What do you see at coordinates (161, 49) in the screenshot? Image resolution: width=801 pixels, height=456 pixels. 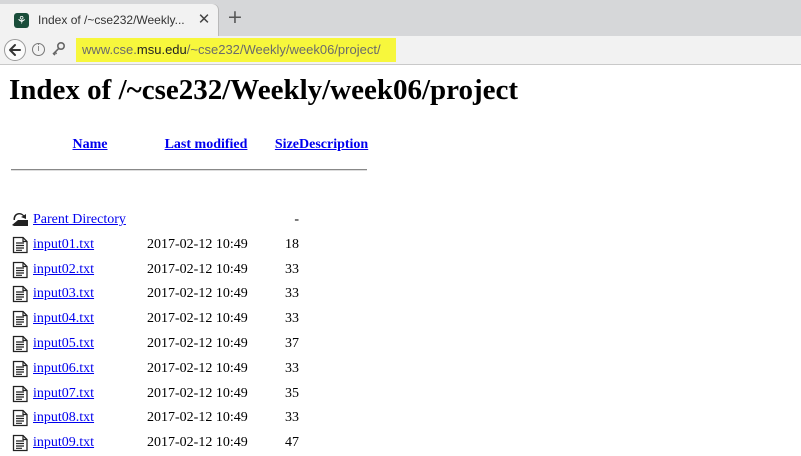 I see `url-host: msu.edu` at bounding box center [161, 49].